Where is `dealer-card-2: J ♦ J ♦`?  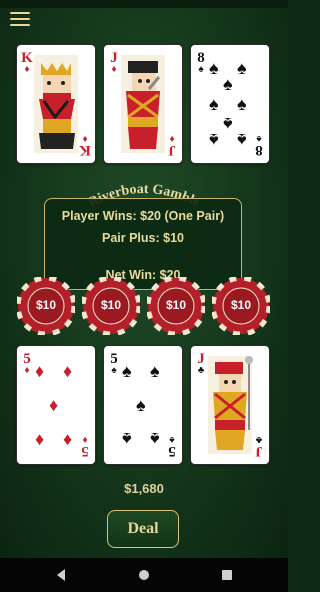
dealer-card-2: J ♦ J ♦ is located at coordinates (143, 104).